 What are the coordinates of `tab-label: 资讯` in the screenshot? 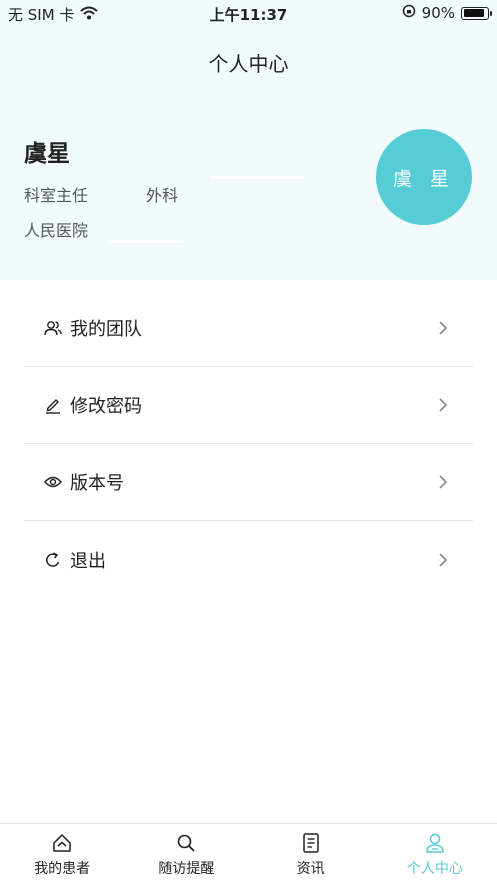 It's located at (310, 869).